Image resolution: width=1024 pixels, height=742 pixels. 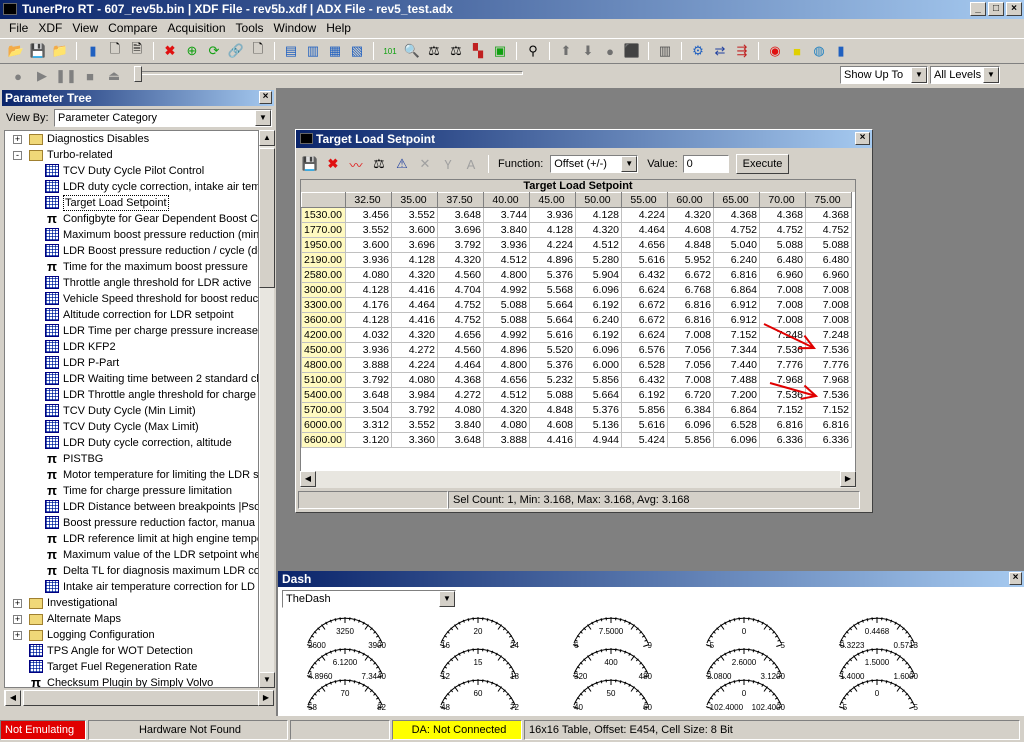 I want to click on restore-button: □, so click(x=996, y=9).